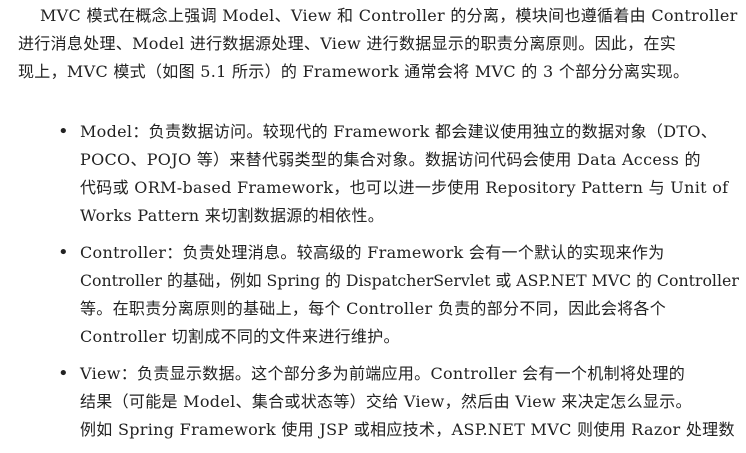 This screenshot has width=746, height=453. I want to click on controller-line-4: Controller 切割成不同的文件来进行维护。, so click(240, 336).